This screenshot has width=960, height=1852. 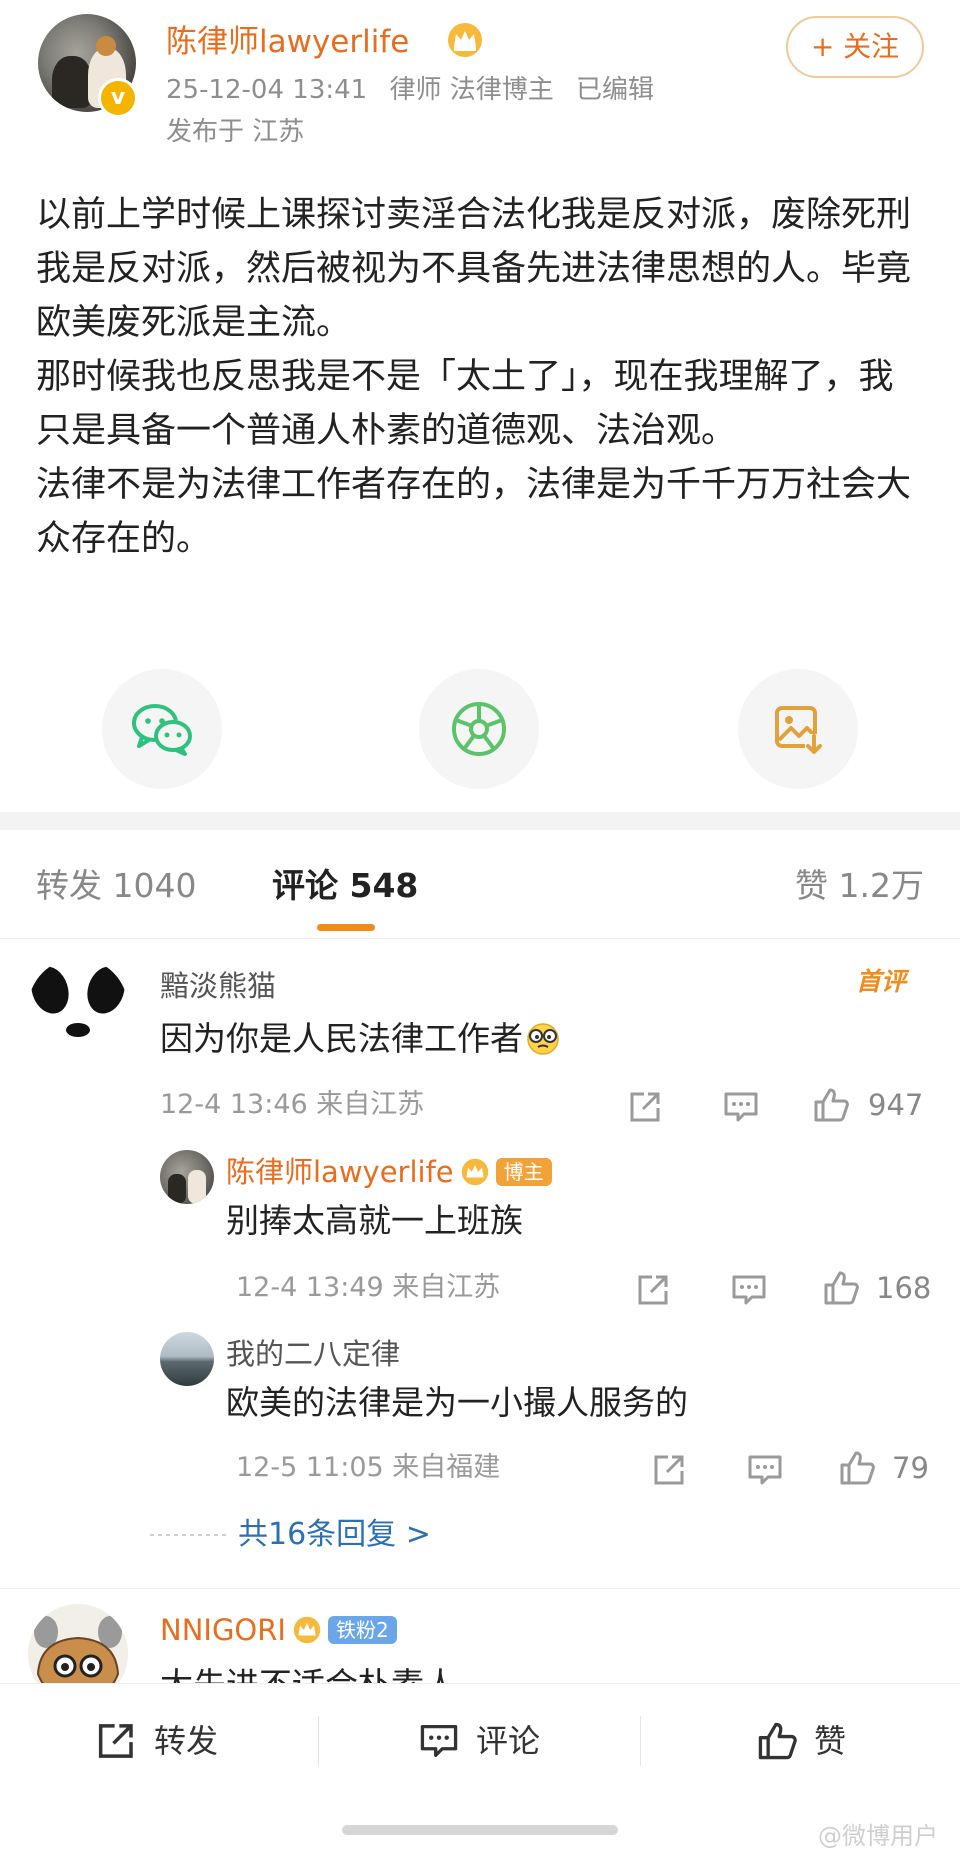 I want to click on comment-username: 黯淡熊猫, so click(x=218, y=986).